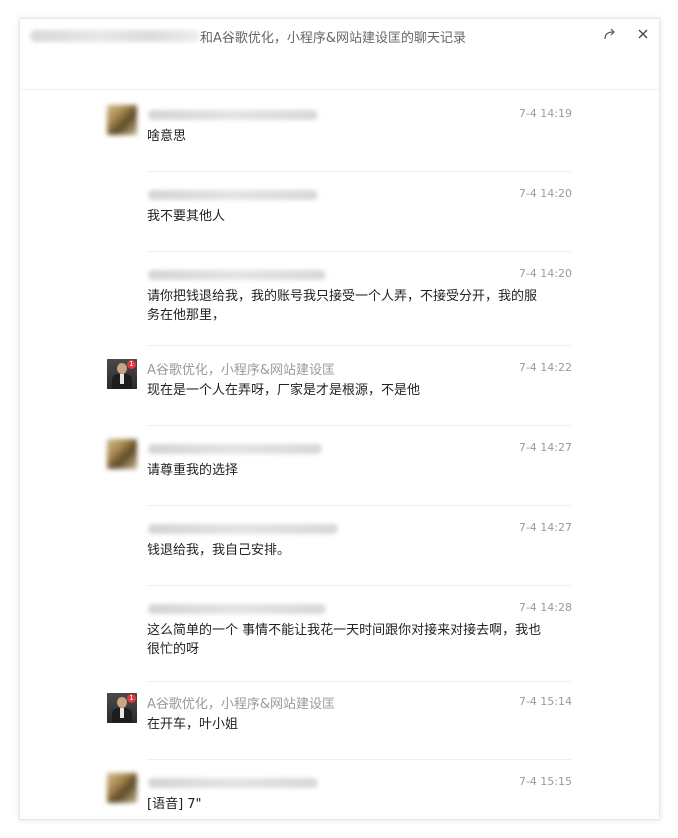  I want to click on message-text: 请尊重我的选择, so click(193, 470).